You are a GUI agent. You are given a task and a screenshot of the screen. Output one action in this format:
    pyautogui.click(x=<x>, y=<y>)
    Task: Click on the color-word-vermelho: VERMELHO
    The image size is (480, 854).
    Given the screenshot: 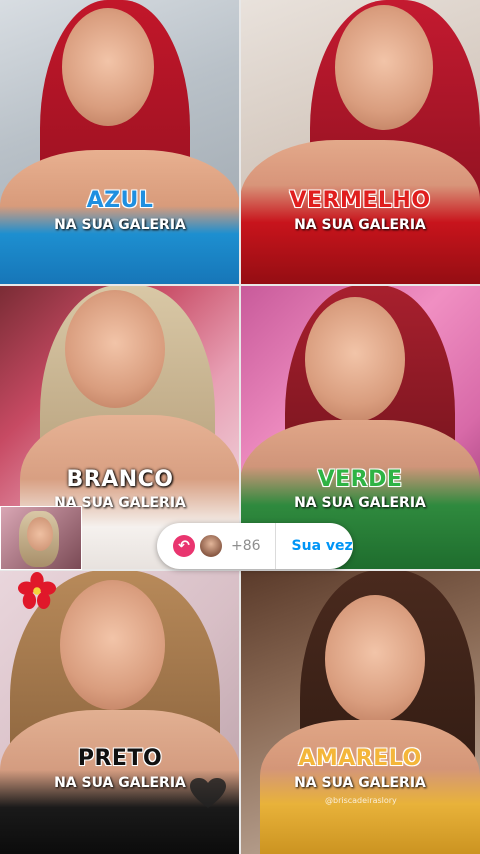 What is the action you would take?
    pyautogui.click(x=360, y=200)
    